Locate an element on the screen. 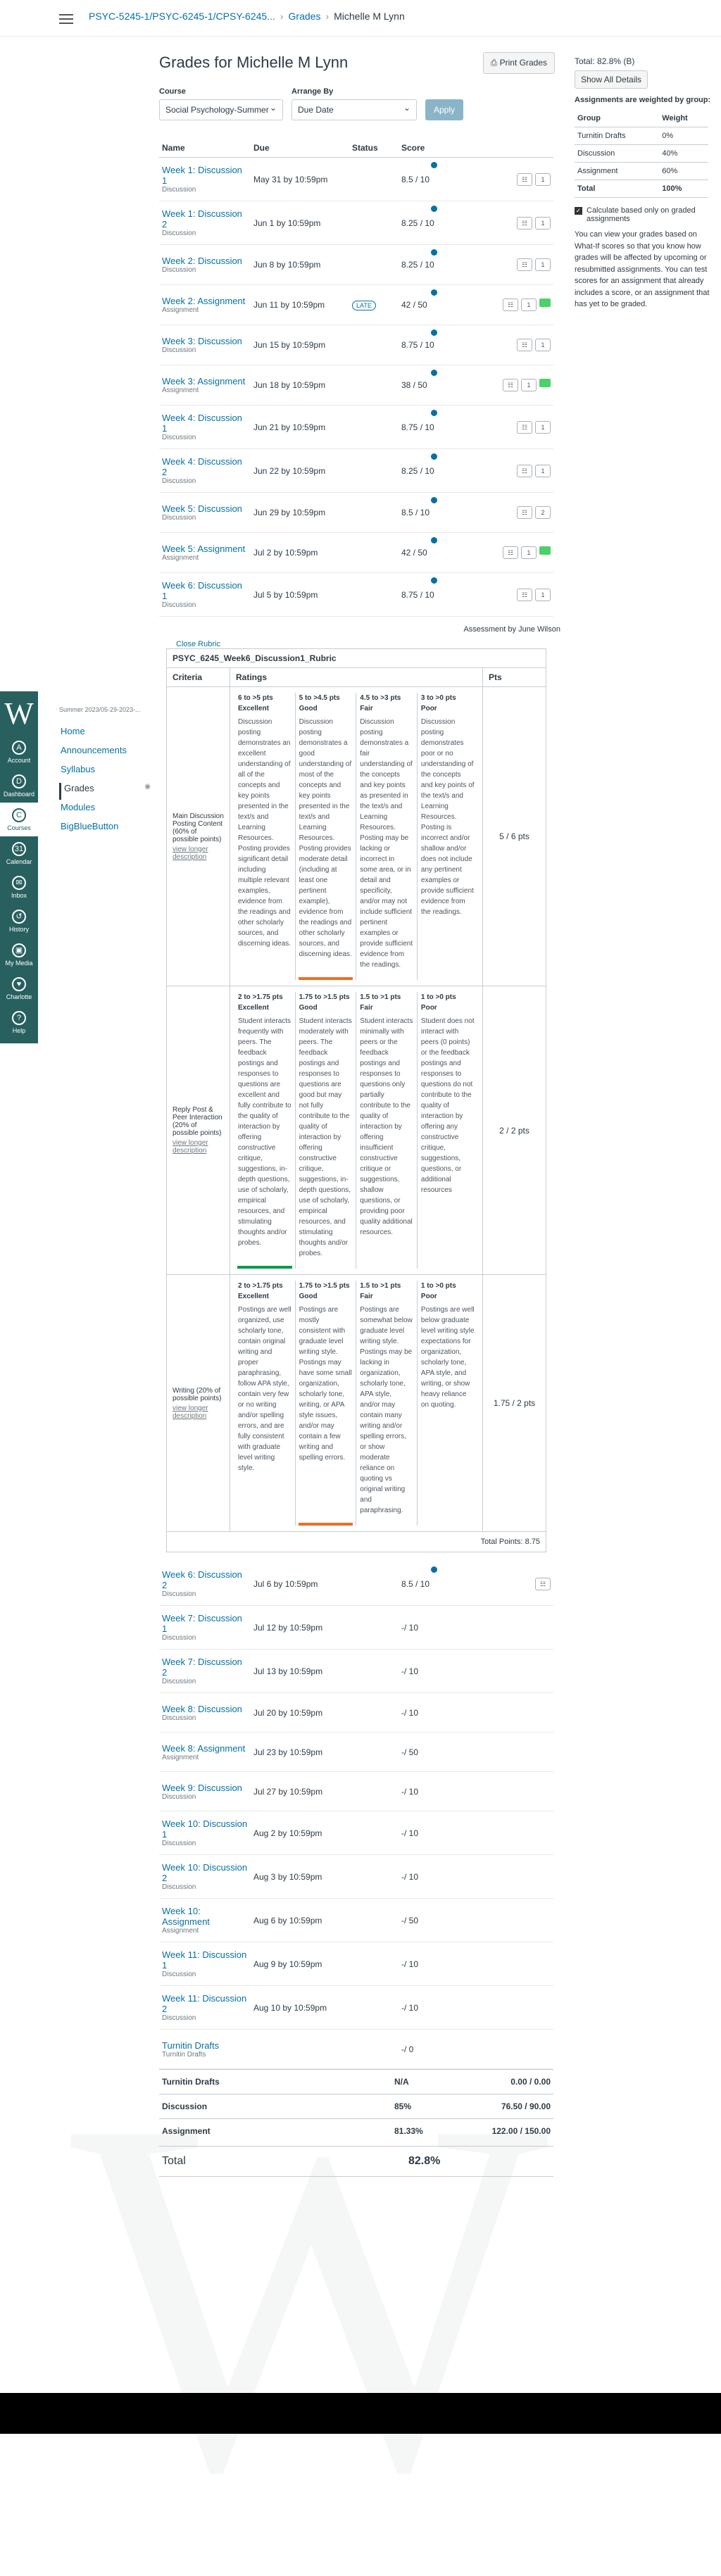 This screenshot has width=721, height=2576. course-nav-syllabus: Syllabus is located at coordinates (105, 772).